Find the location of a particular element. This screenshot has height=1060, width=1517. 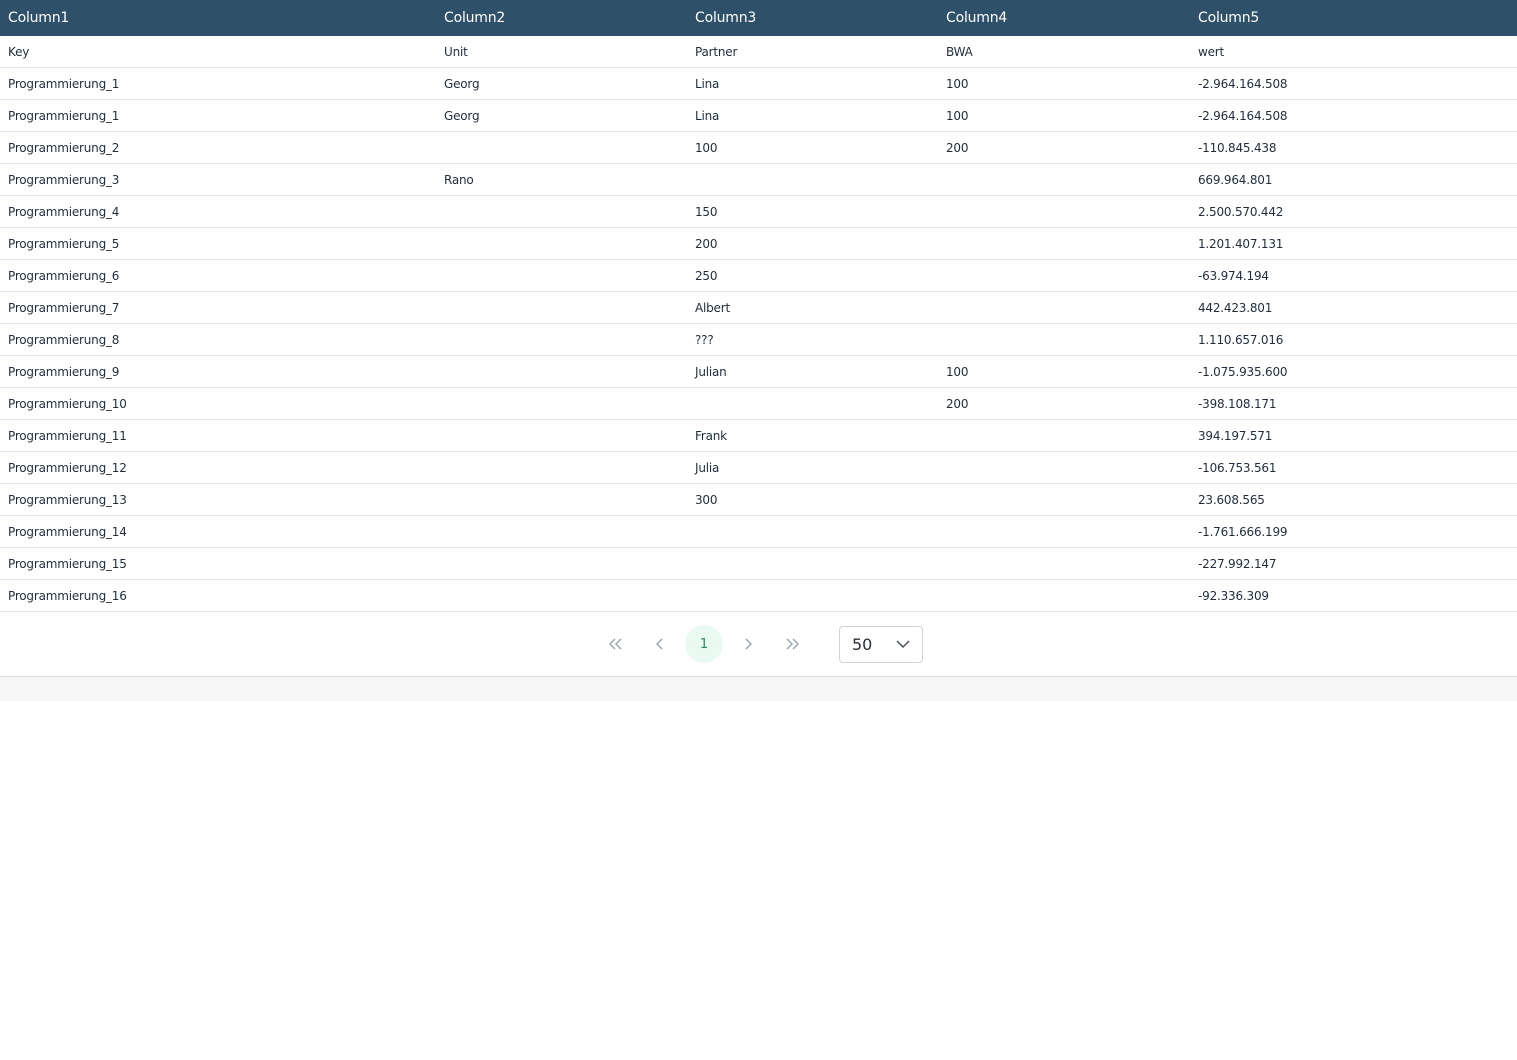

table-row: Programmierung_6 250 -63.974.194 is located at coordinates (758, 275).